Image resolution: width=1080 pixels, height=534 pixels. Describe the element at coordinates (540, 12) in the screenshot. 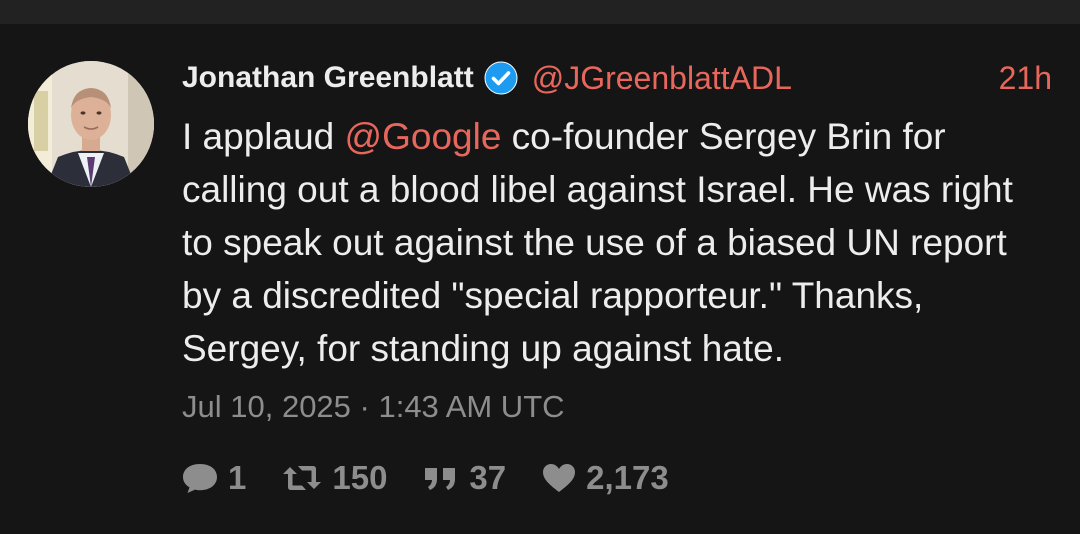

I see `top-bar` at that location.